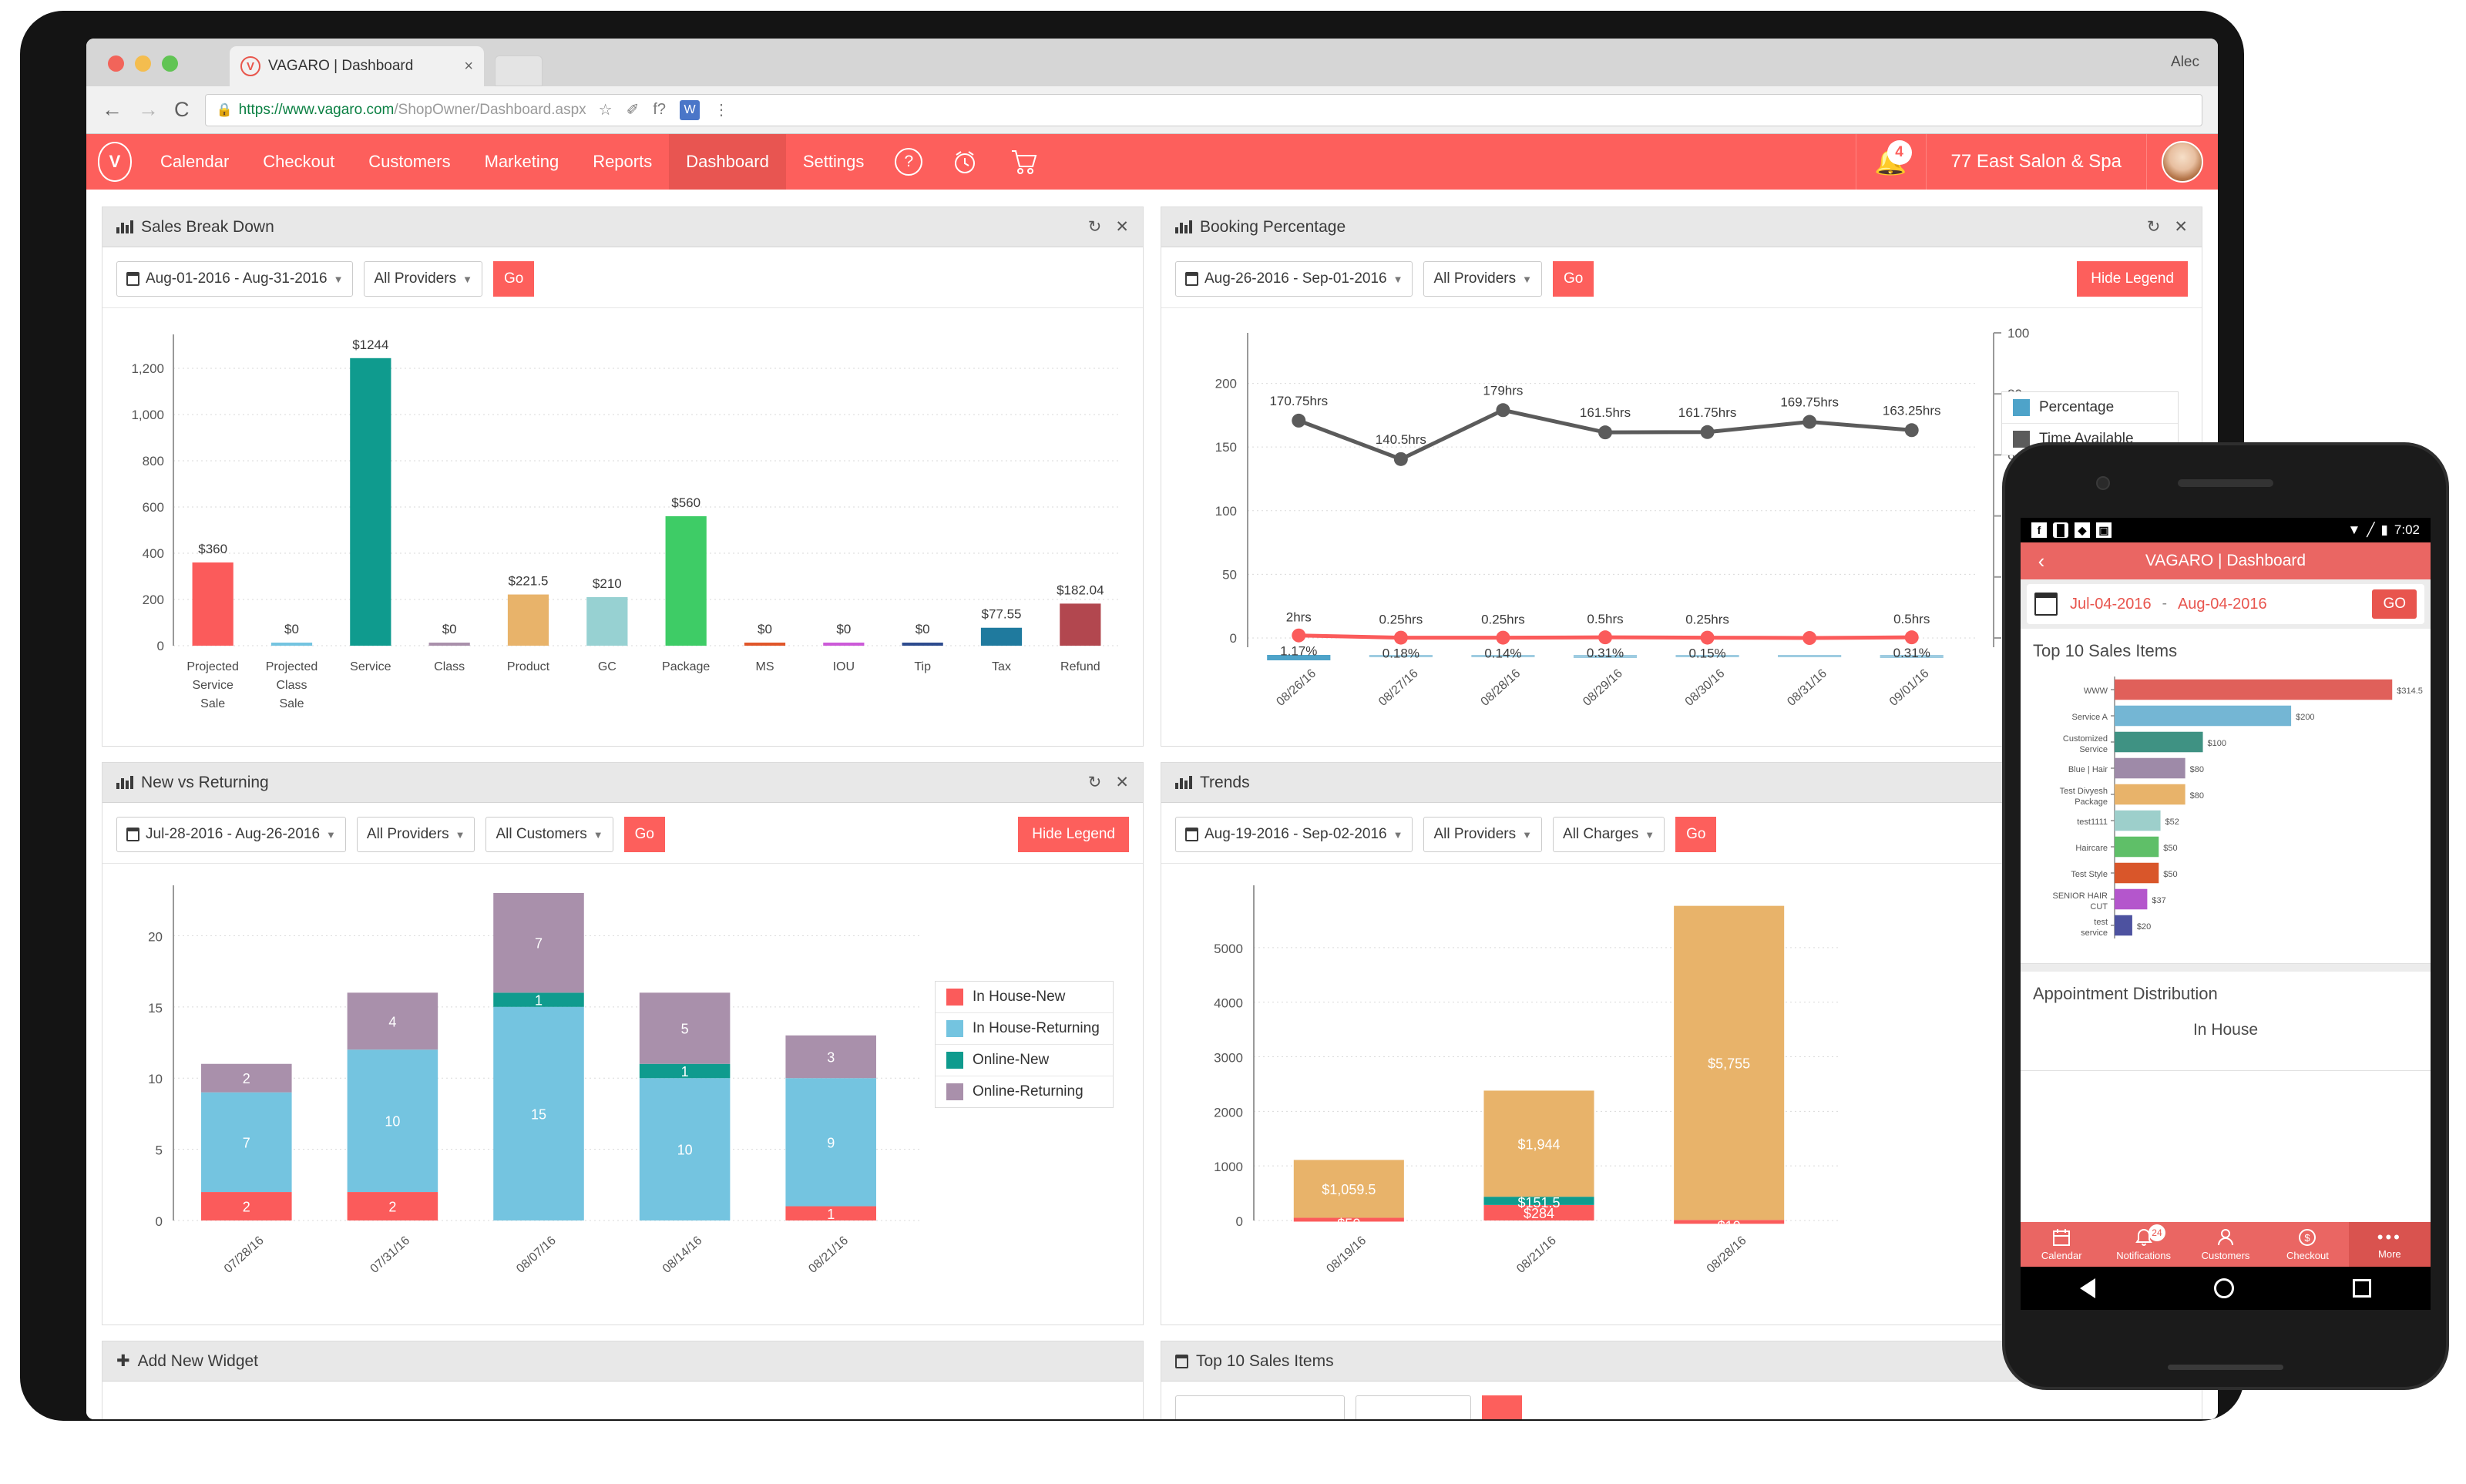 The width and height of the screenshot is (2466, 1484). I want to click on shop-name: 77 East Salon & Spa, so click(2037, 162).